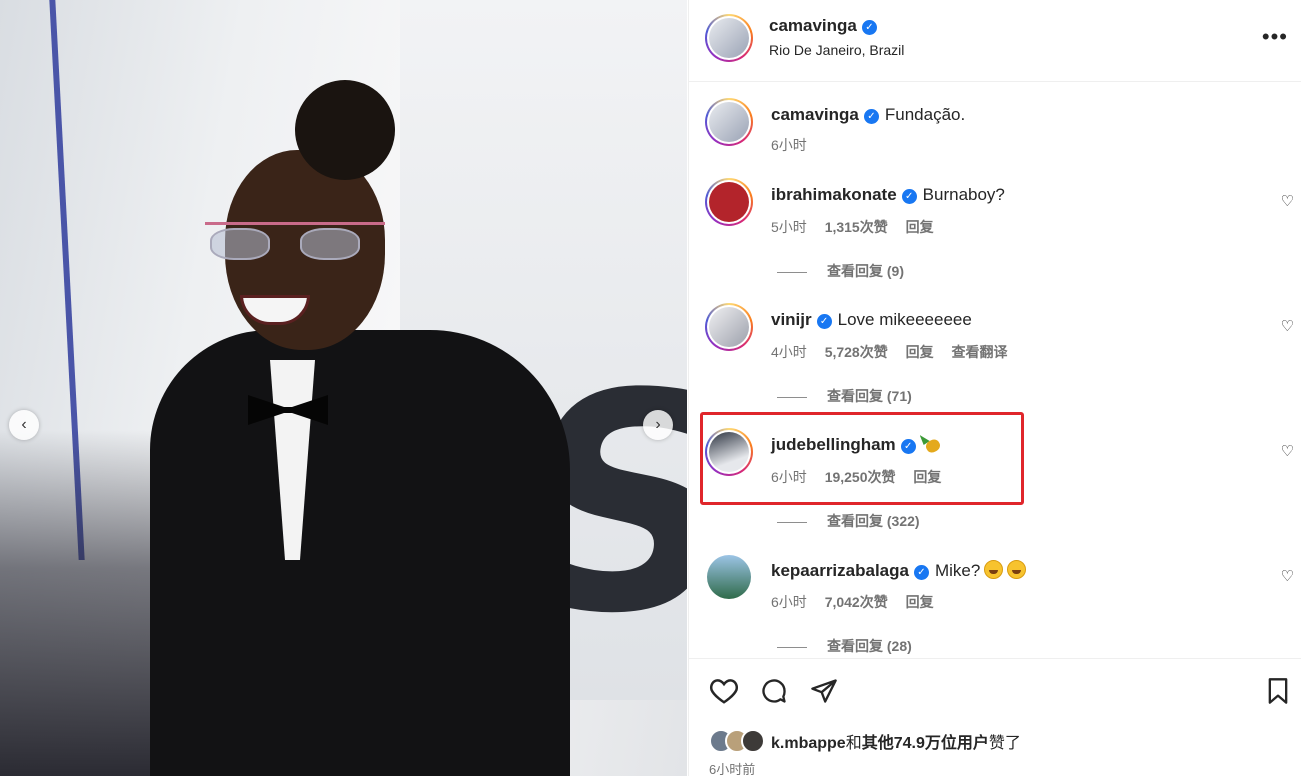 The width and height of the screenshot is (1301, 776). Describe the element at coordinates (865, 271) in the screenshot. I see `view-replies-label: 查看回复 (9)` at that location.